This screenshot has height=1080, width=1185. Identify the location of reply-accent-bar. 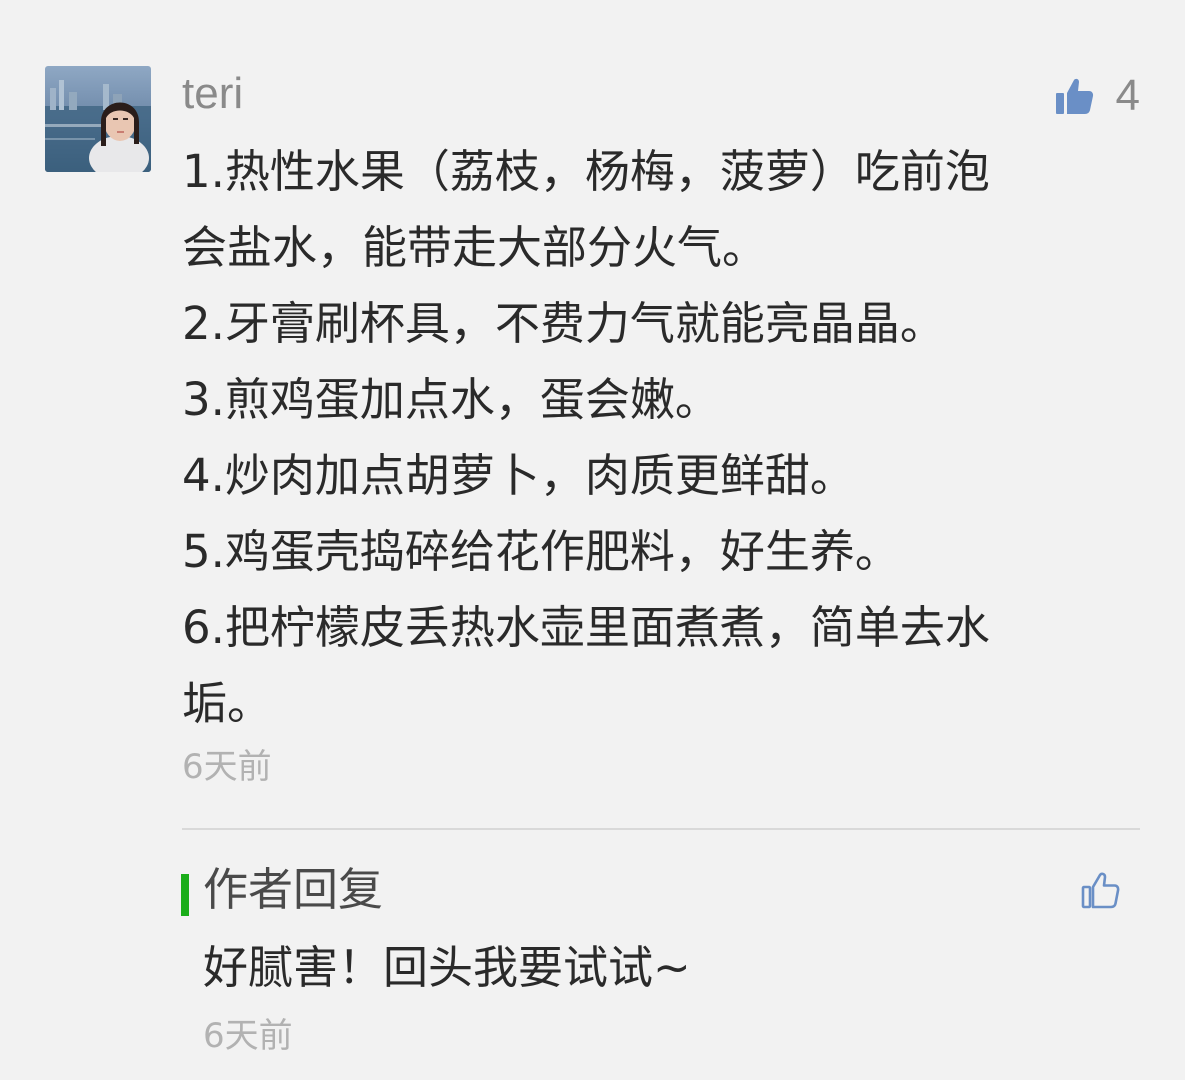
(185, 895).